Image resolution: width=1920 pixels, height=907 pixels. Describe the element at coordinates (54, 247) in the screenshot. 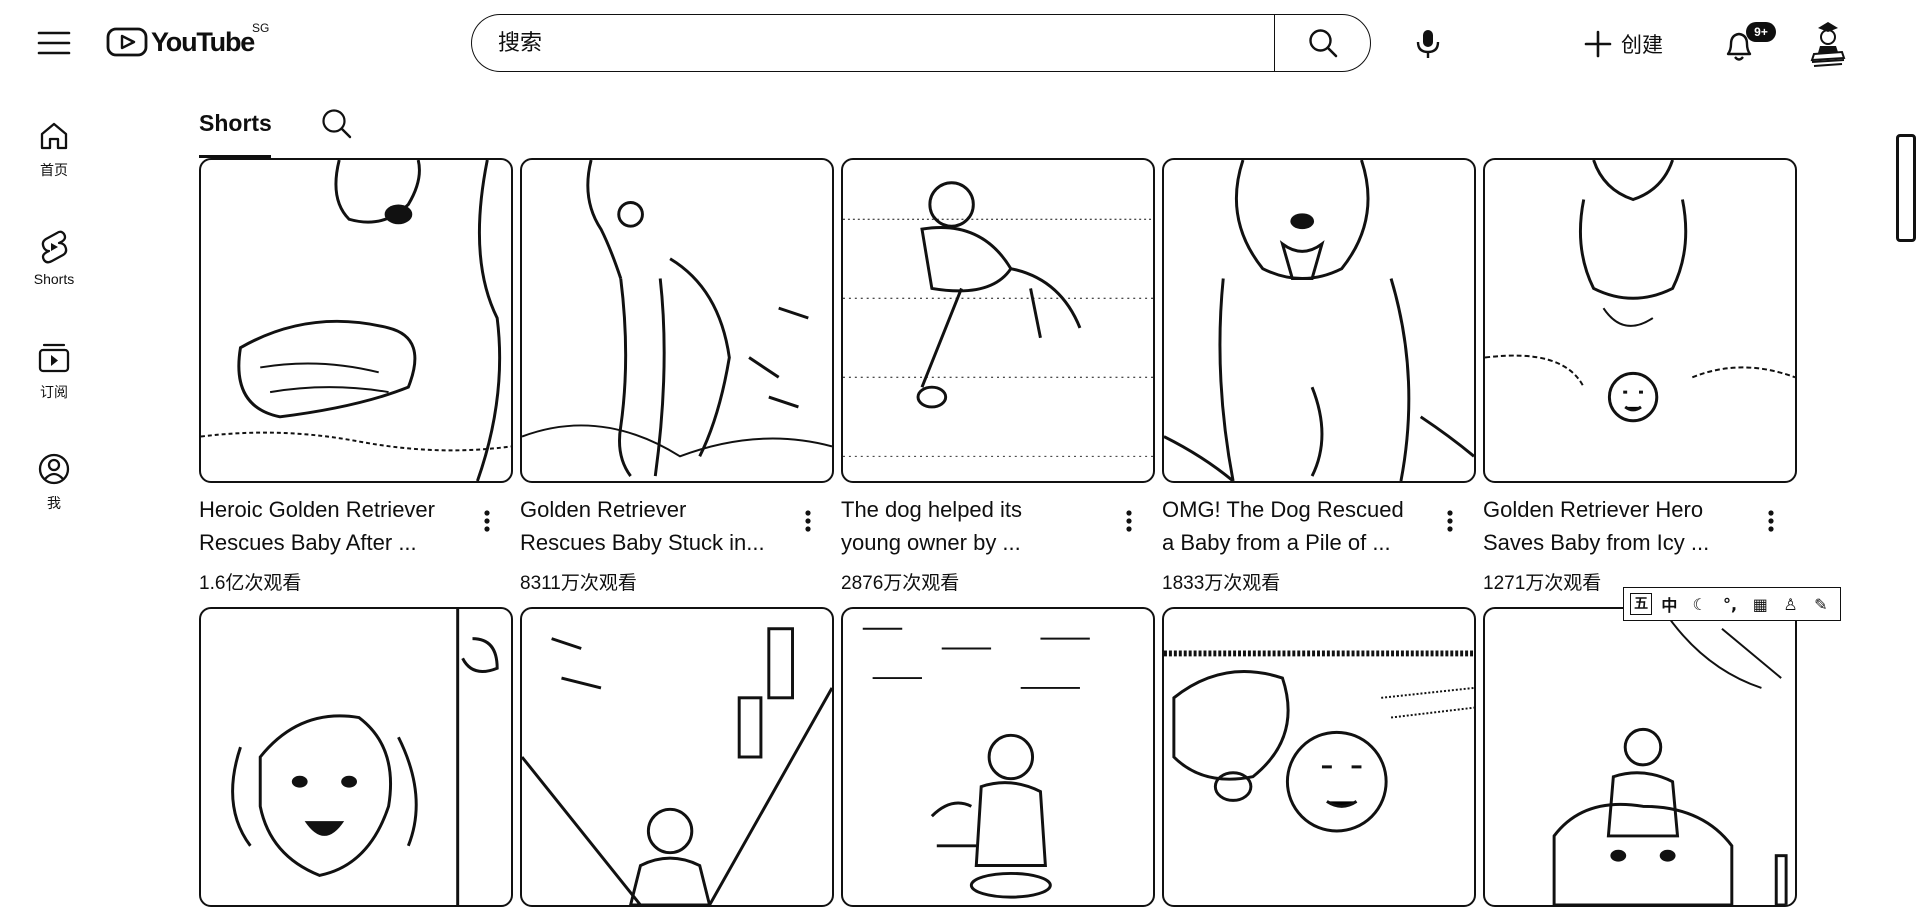

I see `shorts-icon` at that location.